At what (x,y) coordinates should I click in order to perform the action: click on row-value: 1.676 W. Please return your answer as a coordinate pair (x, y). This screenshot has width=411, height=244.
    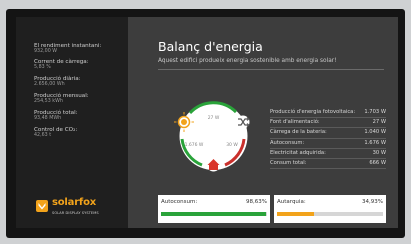
    Looking at the image, I should click on (375, 142).